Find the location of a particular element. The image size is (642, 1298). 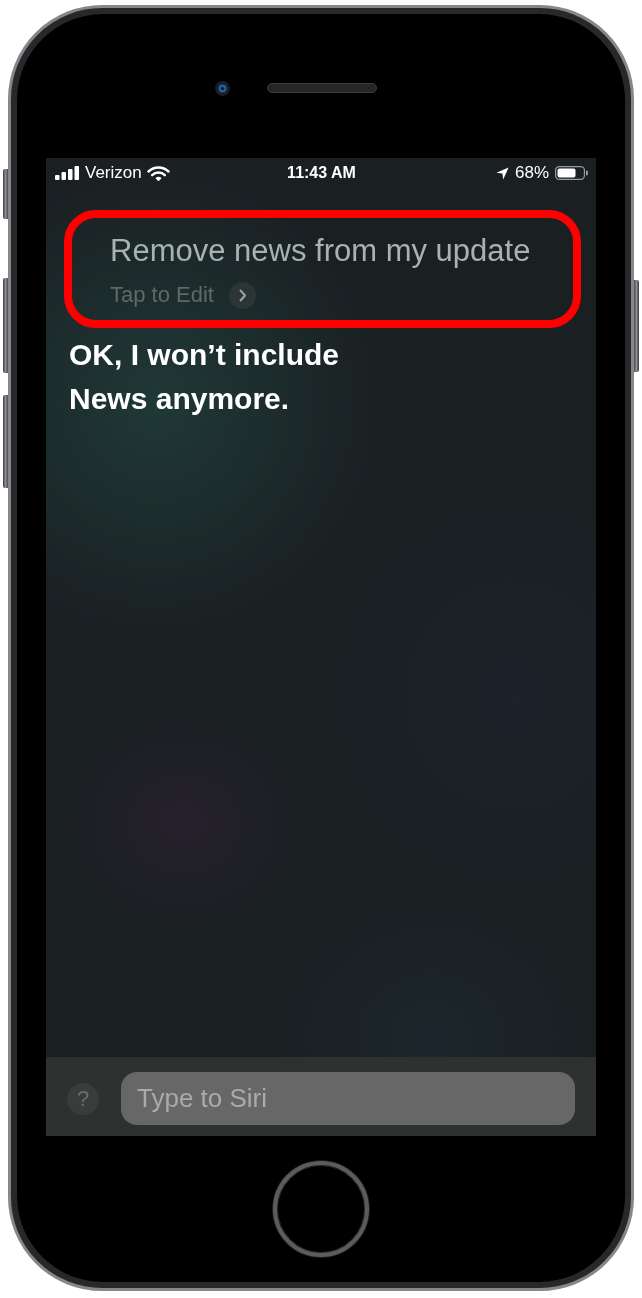

battery-percentage: 68% is located at coordinates (531, 173).